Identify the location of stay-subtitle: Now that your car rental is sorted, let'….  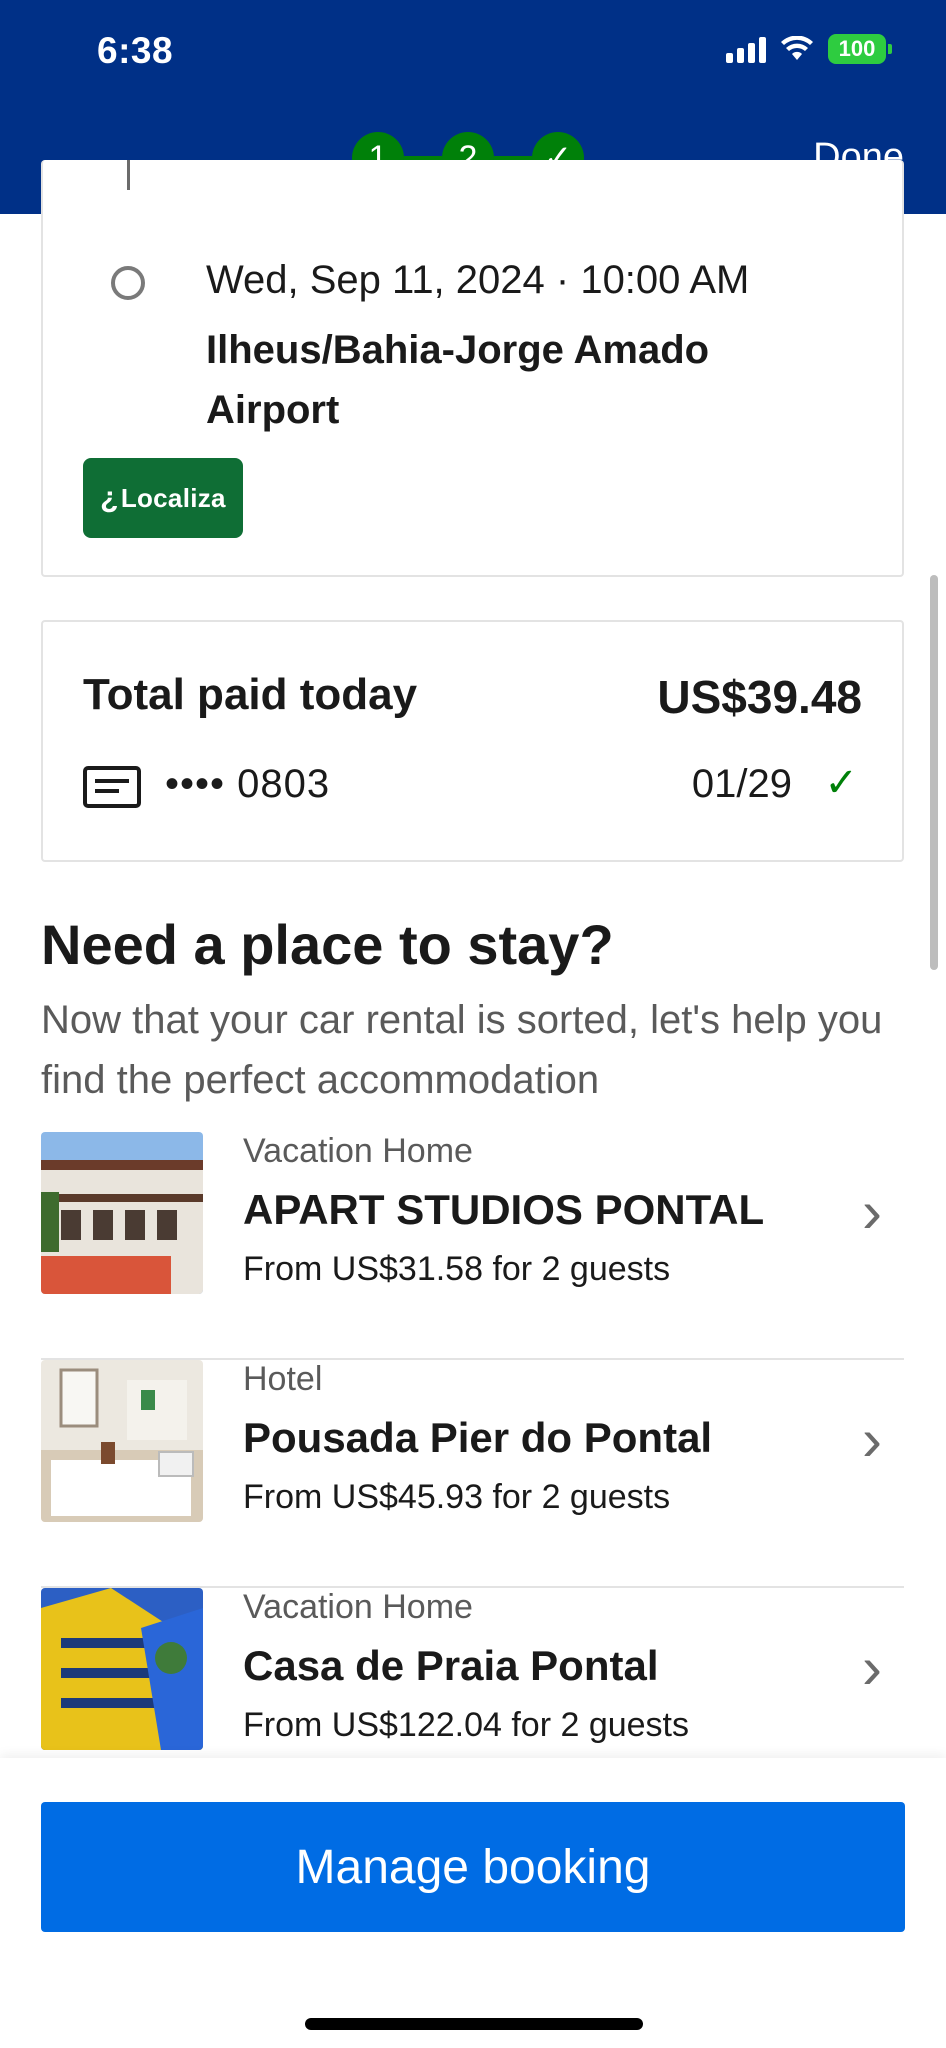
(462, 1050).